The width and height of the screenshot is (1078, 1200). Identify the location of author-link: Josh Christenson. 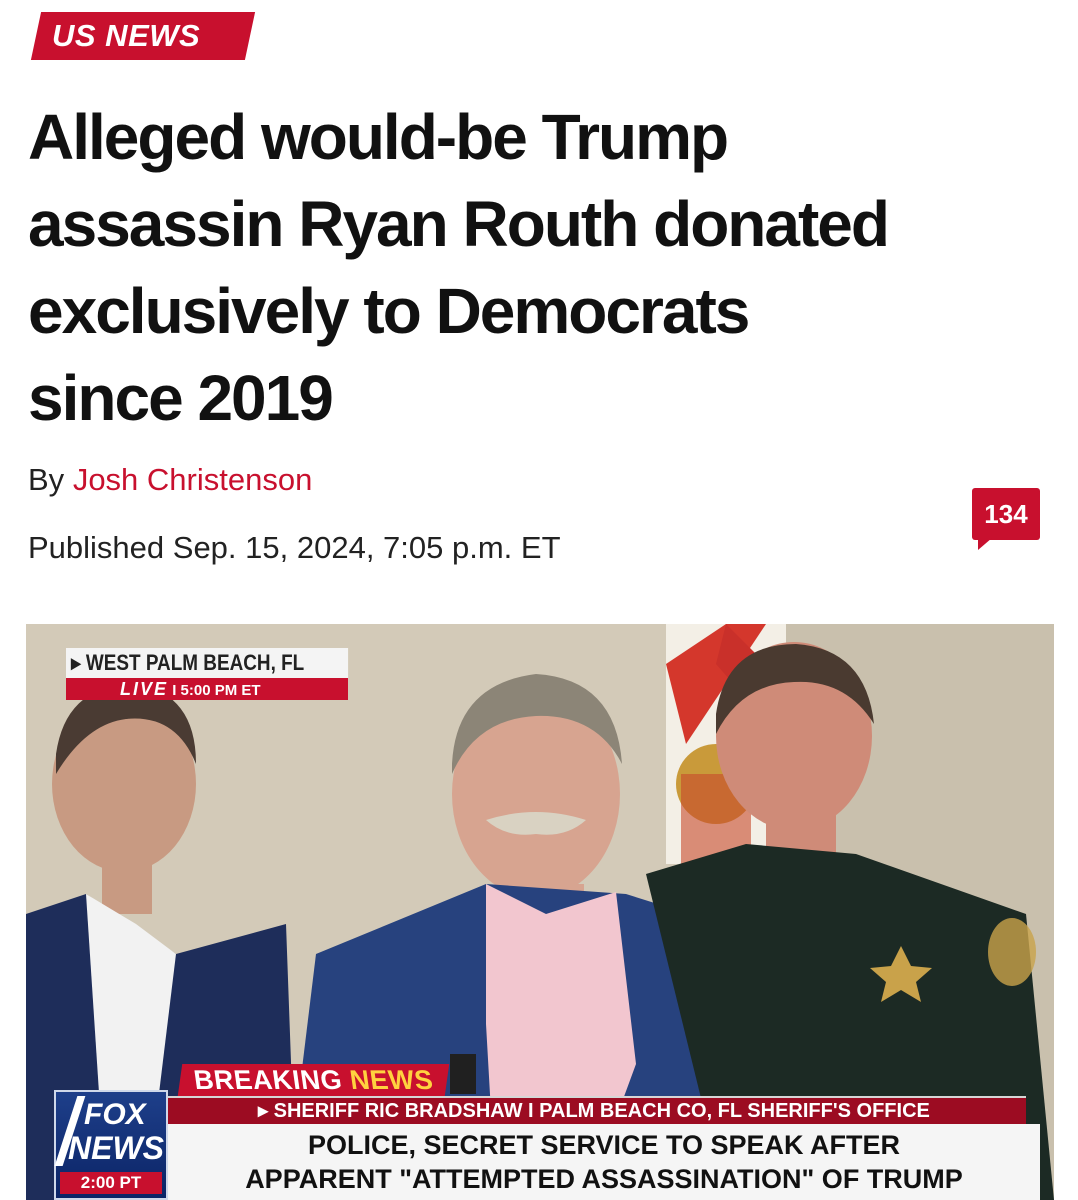
(193, 479).